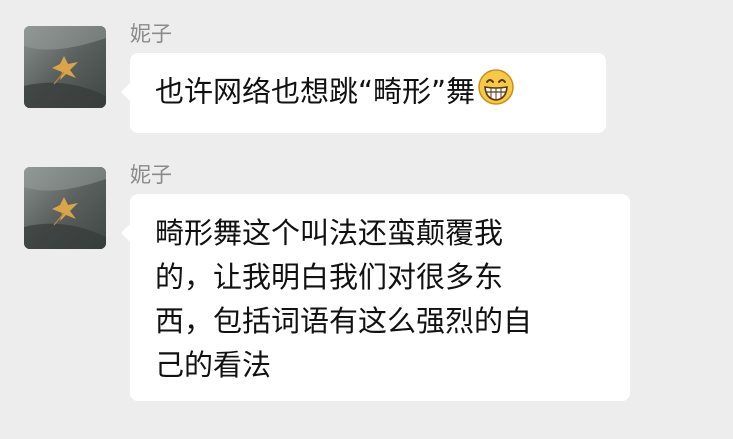 Image resolution: width=733 pixels, height=439 pixels. What do you see at coordinates (329, 233) in the screenshot?
I see `message-text-line: 畸形舞这个叫法还蛮颠覆我` at bounding box center [329, 233].